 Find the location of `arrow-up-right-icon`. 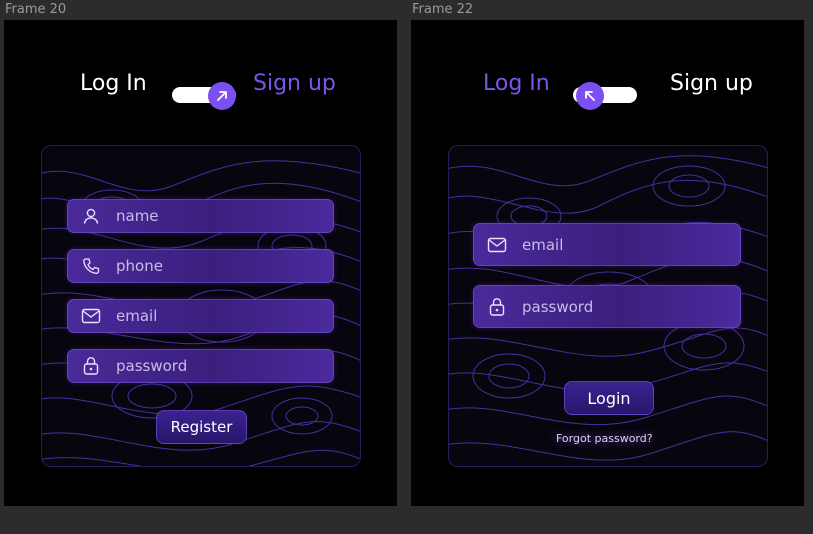

arrow-up-right-icon is located at coordinates (222, 96).